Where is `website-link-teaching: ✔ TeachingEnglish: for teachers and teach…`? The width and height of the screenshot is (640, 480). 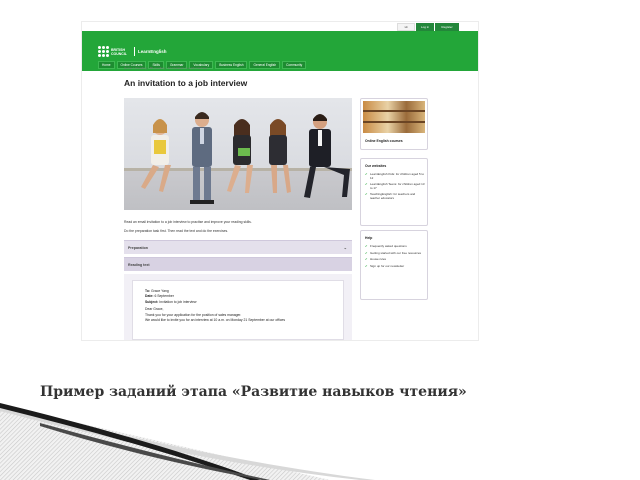
website-link-teaching: ✔ TeachingEnglish: for teachers and teach… is located at coordinates (395, 196).